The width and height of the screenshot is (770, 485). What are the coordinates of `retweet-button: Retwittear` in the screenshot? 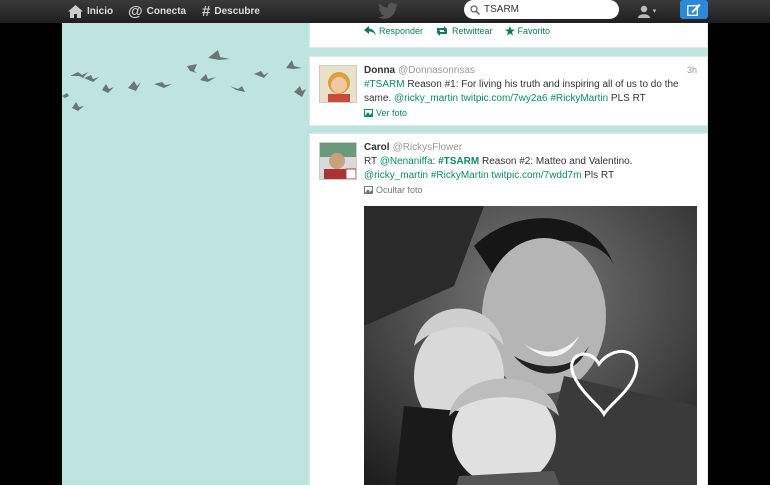 It's located at (464, 31).